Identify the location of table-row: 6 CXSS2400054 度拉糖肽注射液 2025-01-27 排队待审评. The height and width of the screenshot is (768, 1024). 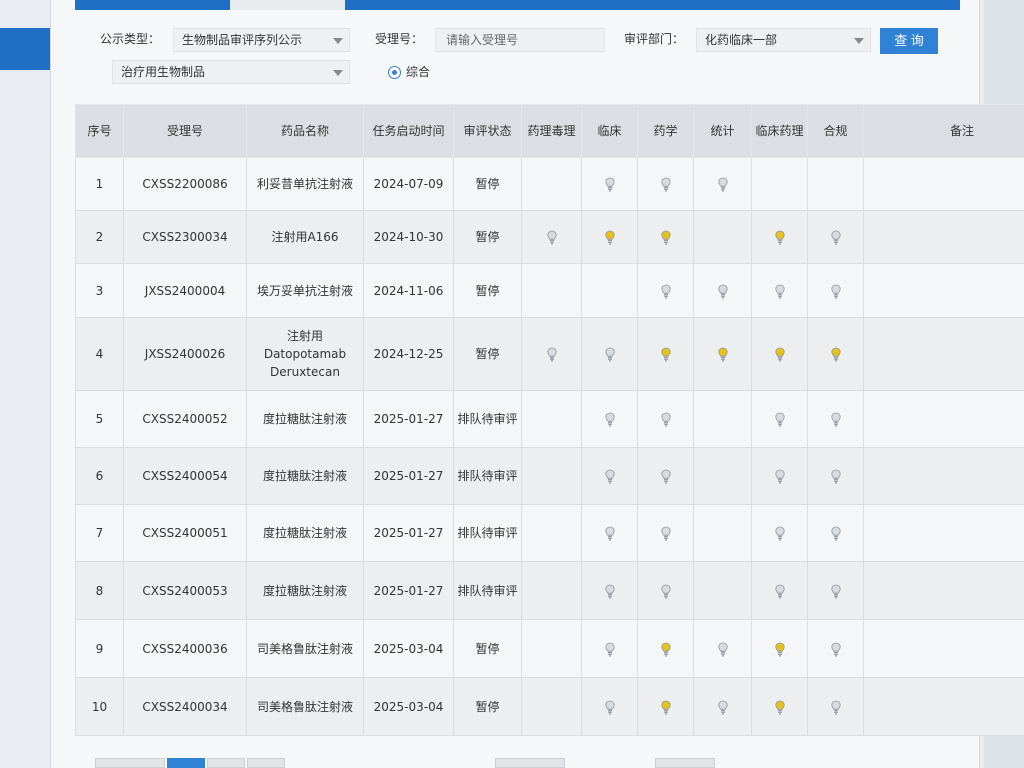
(549, 476).